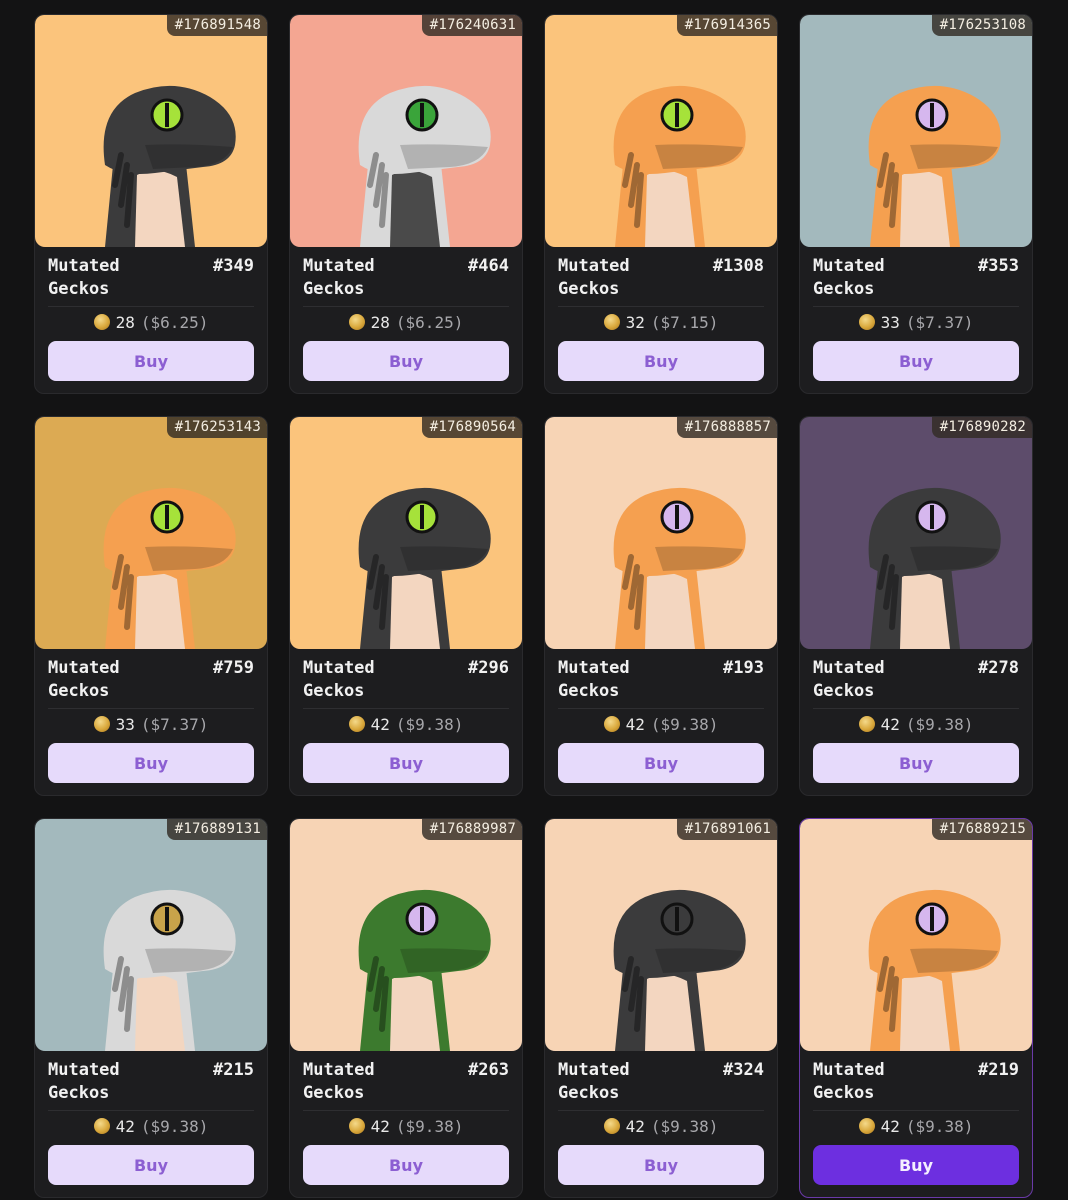 The width and height of the screenshot is (1068, 1200). I want to click on nft-image: #176240631, so click(406, 131).